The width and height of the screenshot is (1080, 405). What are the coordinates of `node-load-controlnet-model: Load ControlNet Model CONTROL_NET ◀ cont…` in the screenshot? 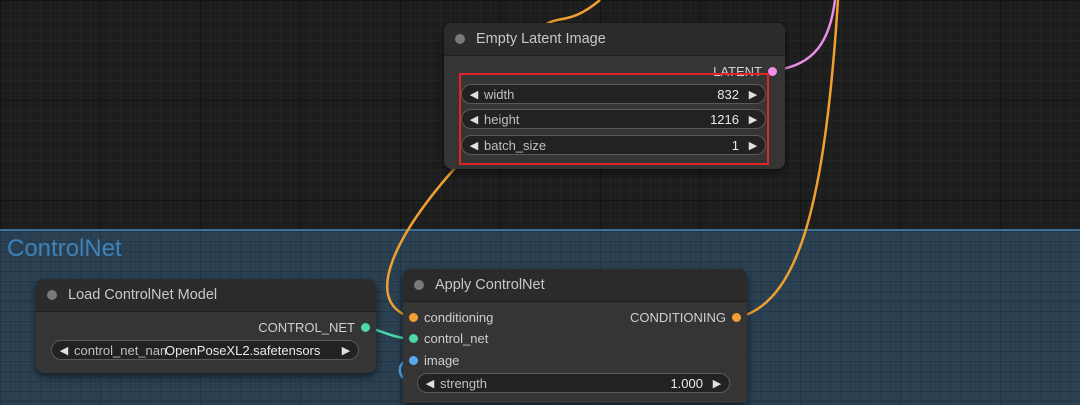 It's located at (206, 326).